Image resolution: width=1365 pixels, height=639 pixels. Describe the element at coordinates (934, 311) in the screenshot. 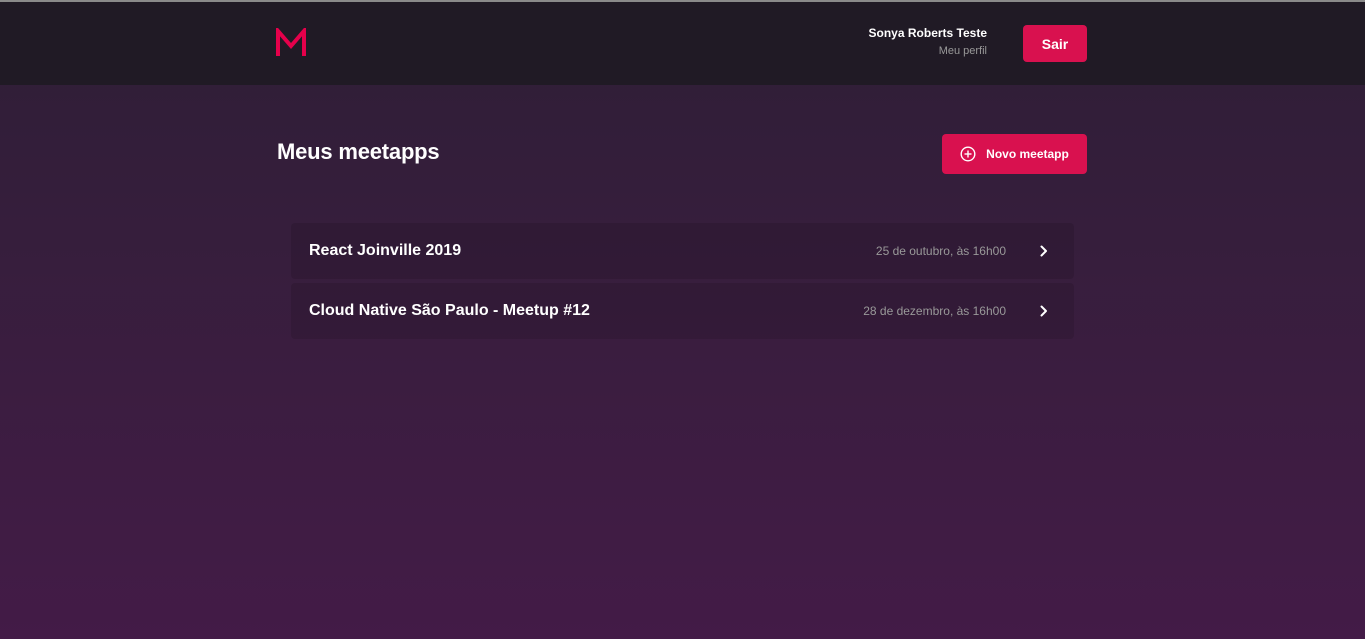

I see `meetup-date: 28 de dezembro, às 16h00` at that location.